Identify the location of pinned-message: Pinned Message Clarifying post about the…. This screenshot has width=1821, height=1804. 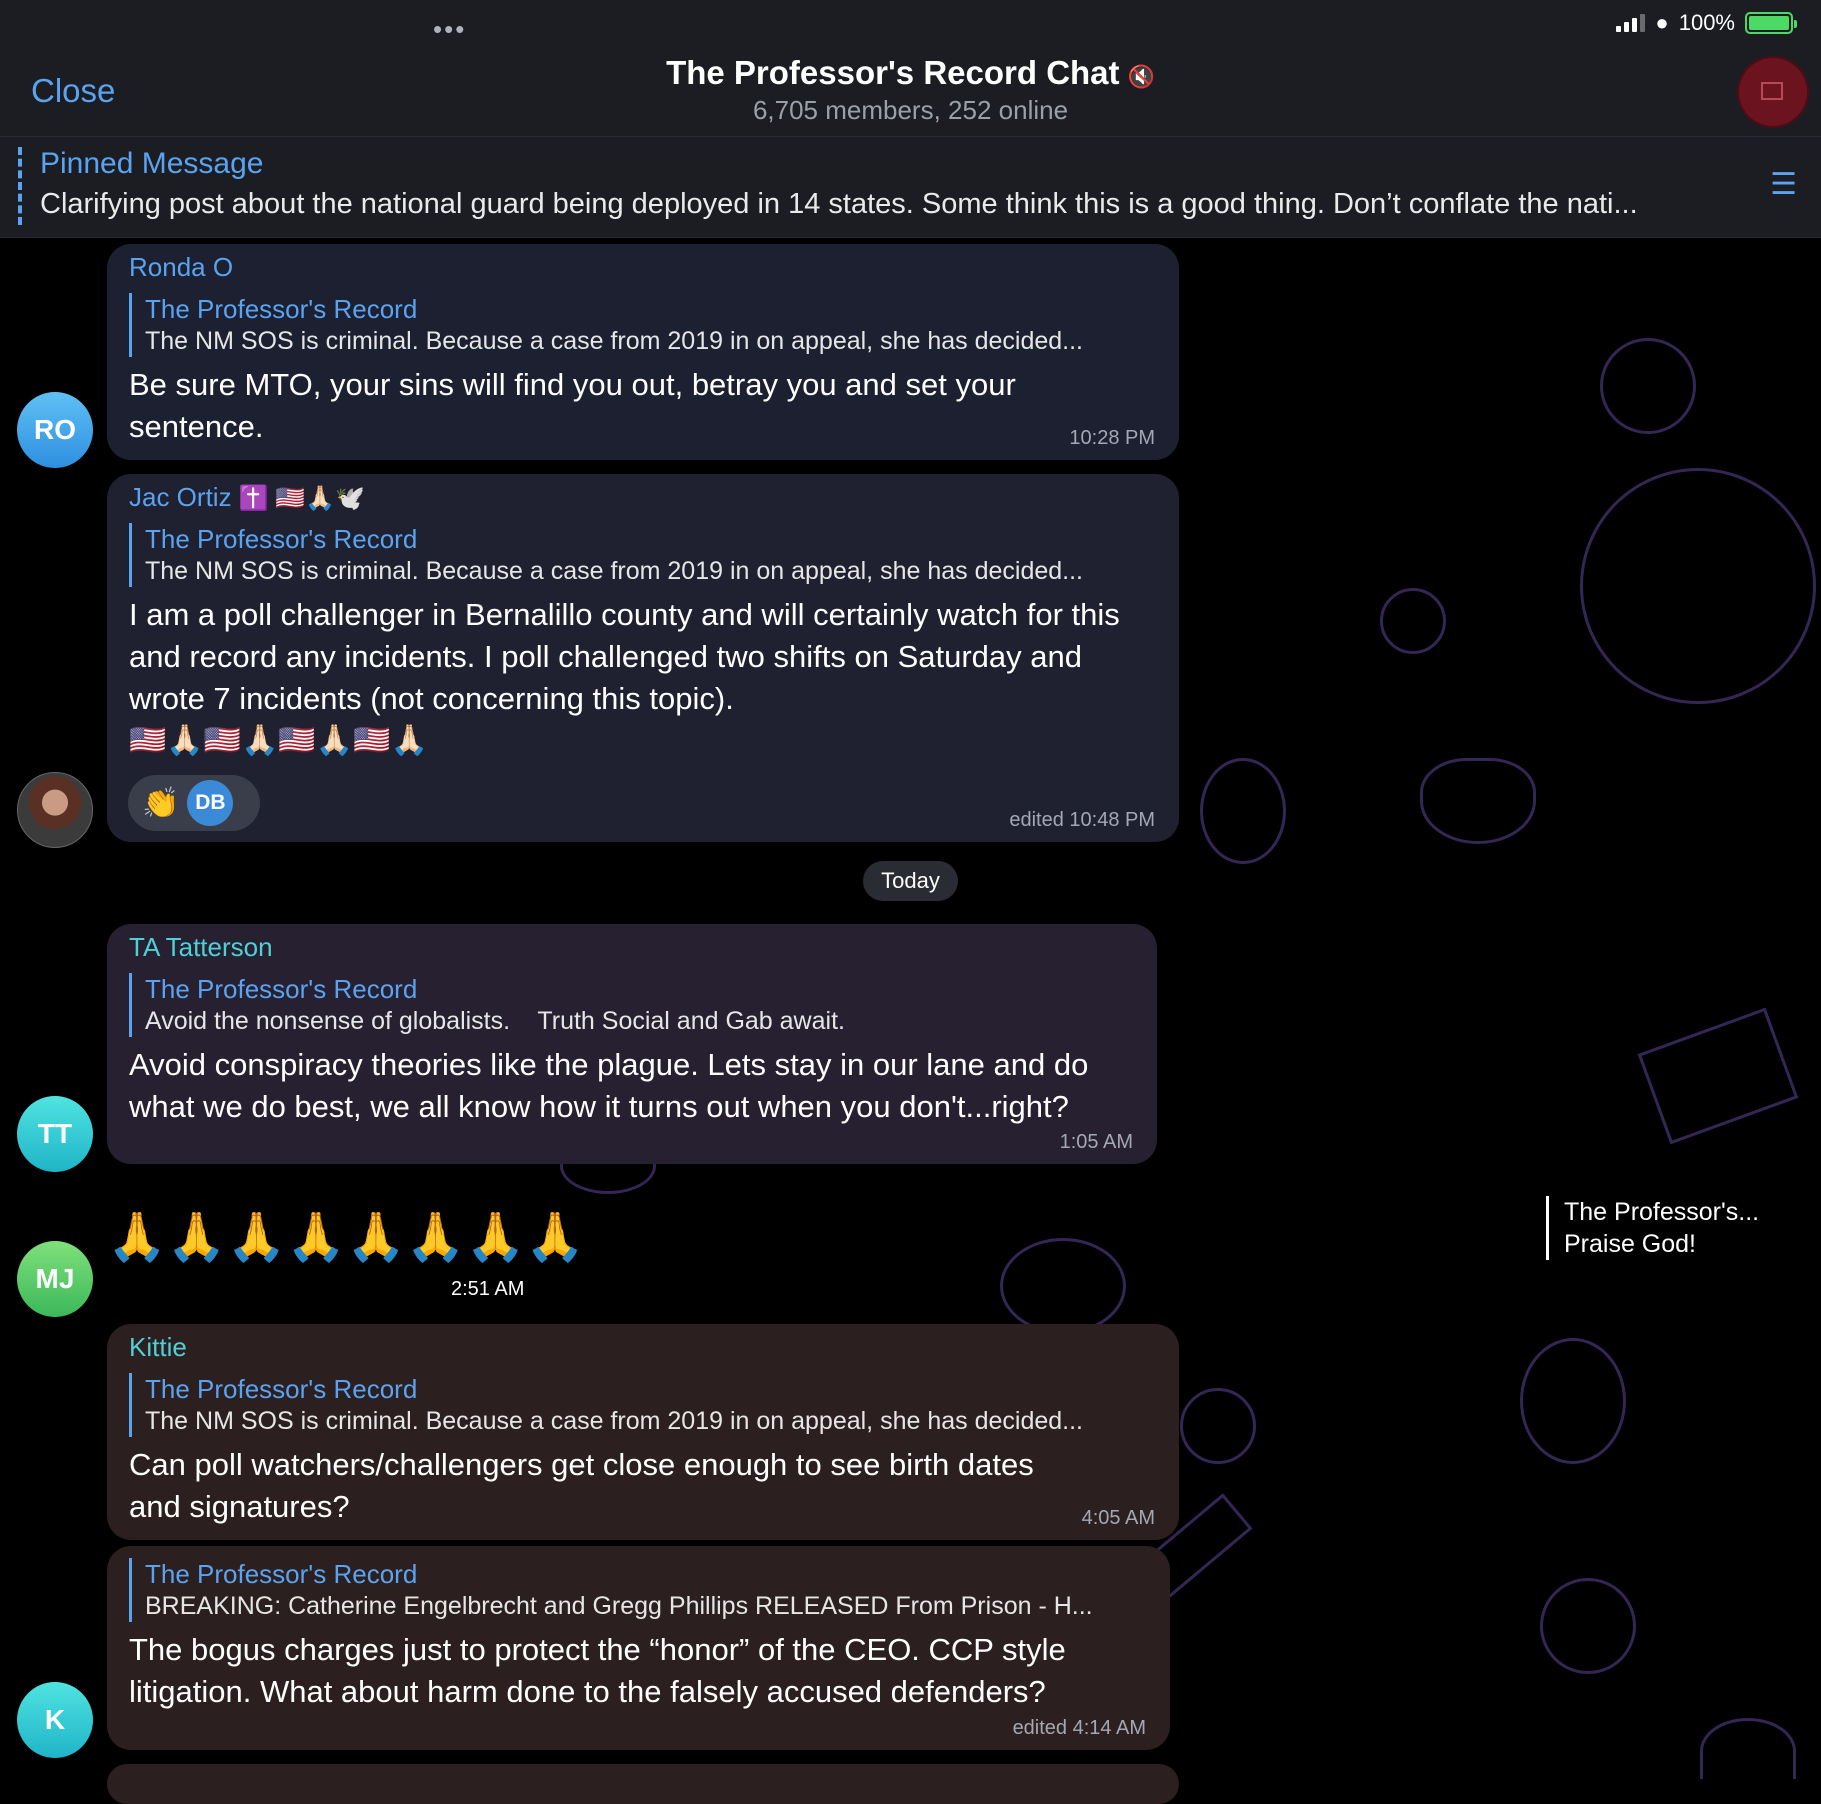
(910, 187).